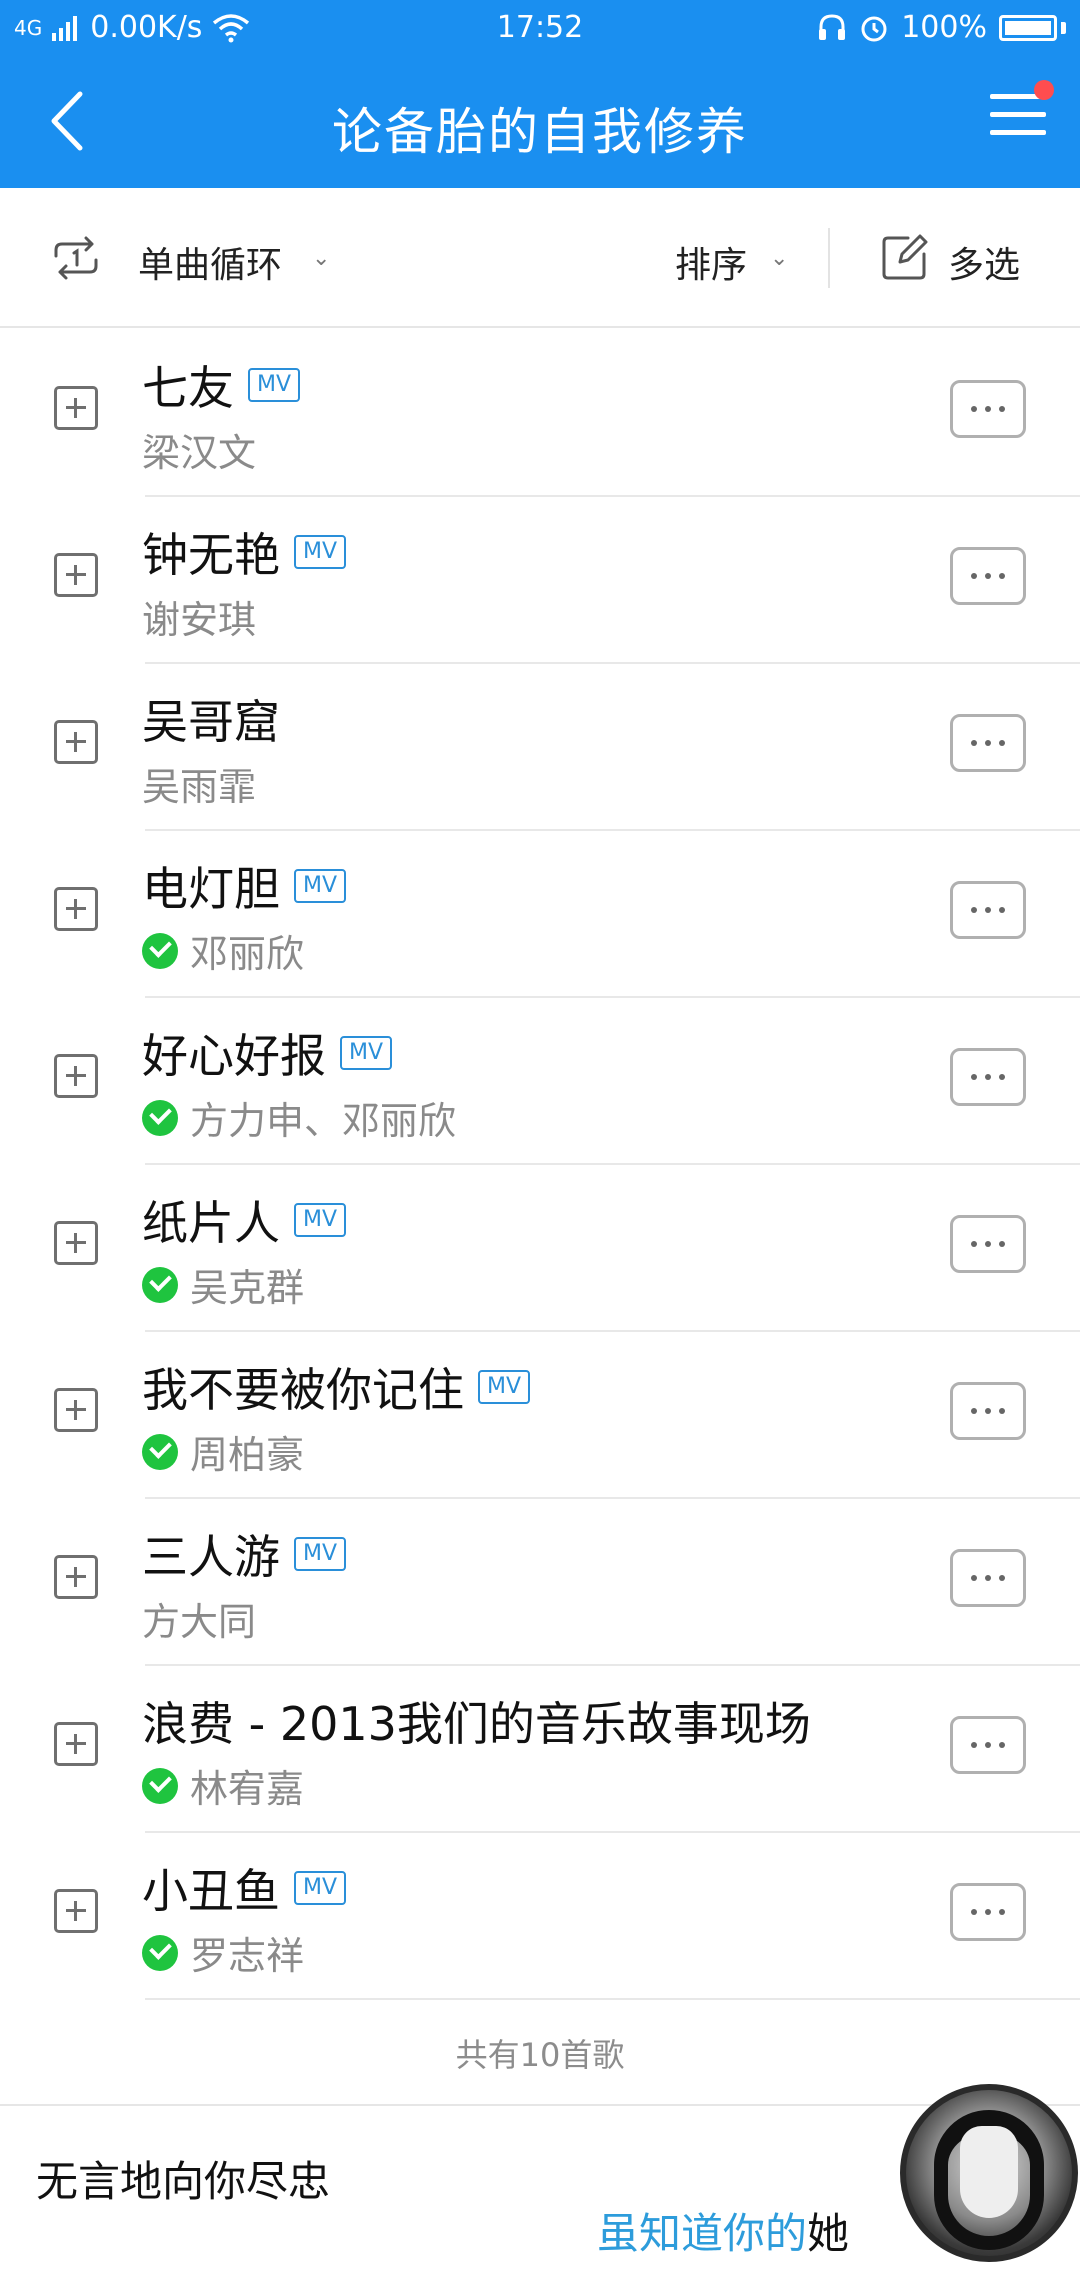  What do you see at coordinates (299, 1117) in the screenshot?
I see `artist-line: 方力申、邓丽欣` at bounding box center [299, 1117].